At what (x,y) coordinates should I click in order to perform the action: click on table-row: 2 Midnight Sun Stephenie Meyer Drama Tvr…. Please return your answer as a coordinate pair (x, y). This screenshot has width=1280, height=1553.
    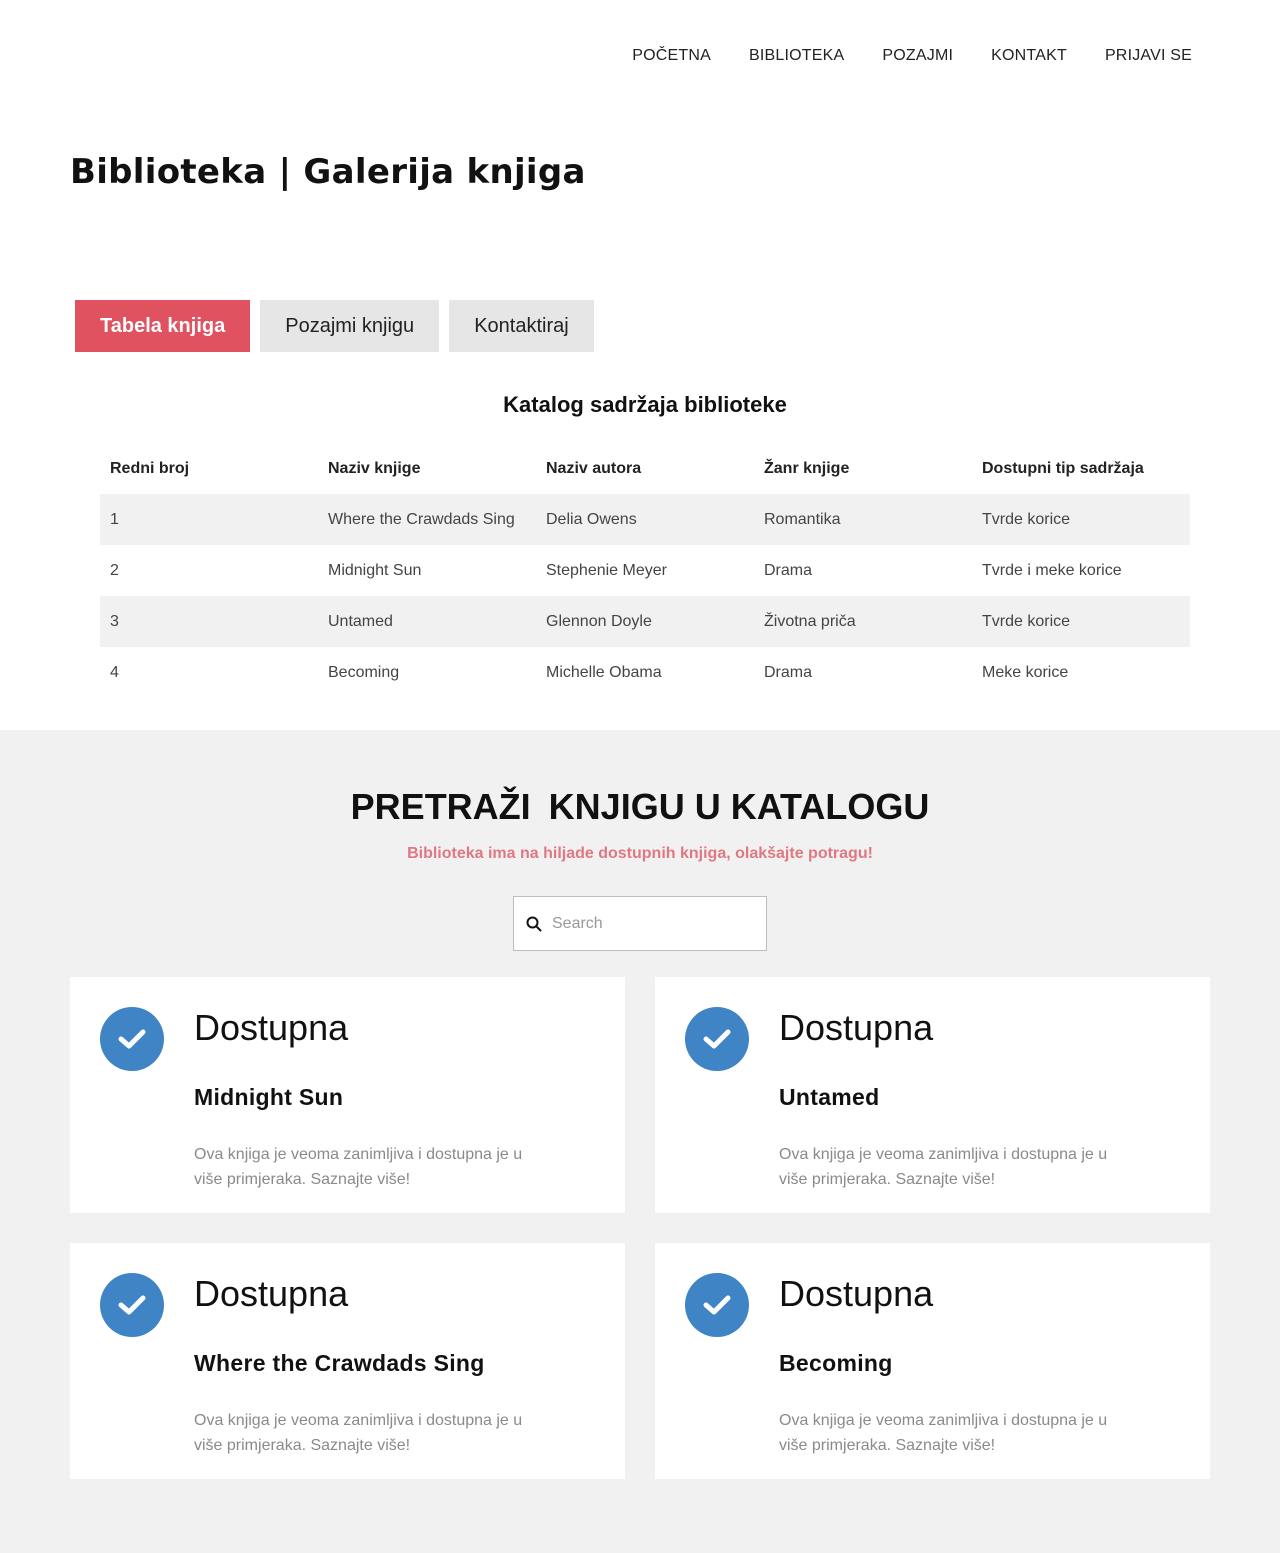
    Looking at the image, I should click on (645, 570).